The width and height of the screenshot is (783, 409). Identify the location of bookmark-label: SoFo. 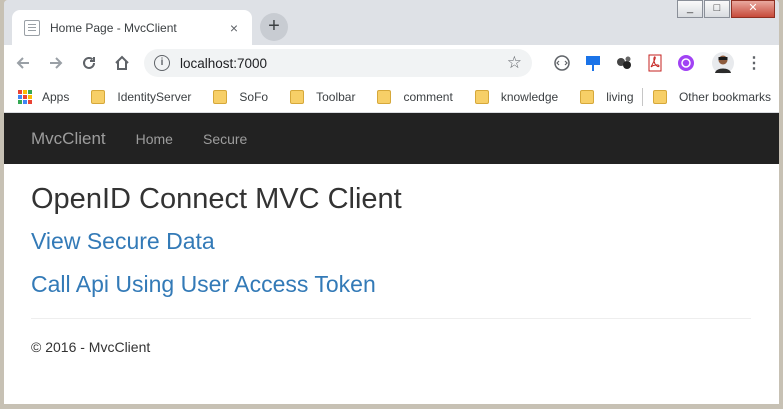
(254, 96).